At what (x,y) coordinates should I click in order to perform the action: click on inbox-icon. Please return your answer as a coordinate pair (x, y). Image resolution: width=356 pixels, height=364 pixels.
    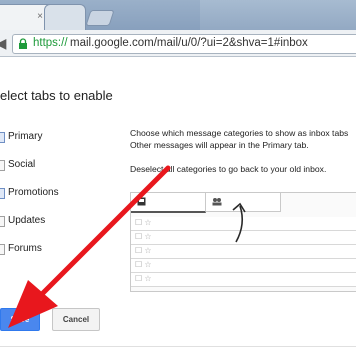
    Looking at the image, I should click on (141, 201).